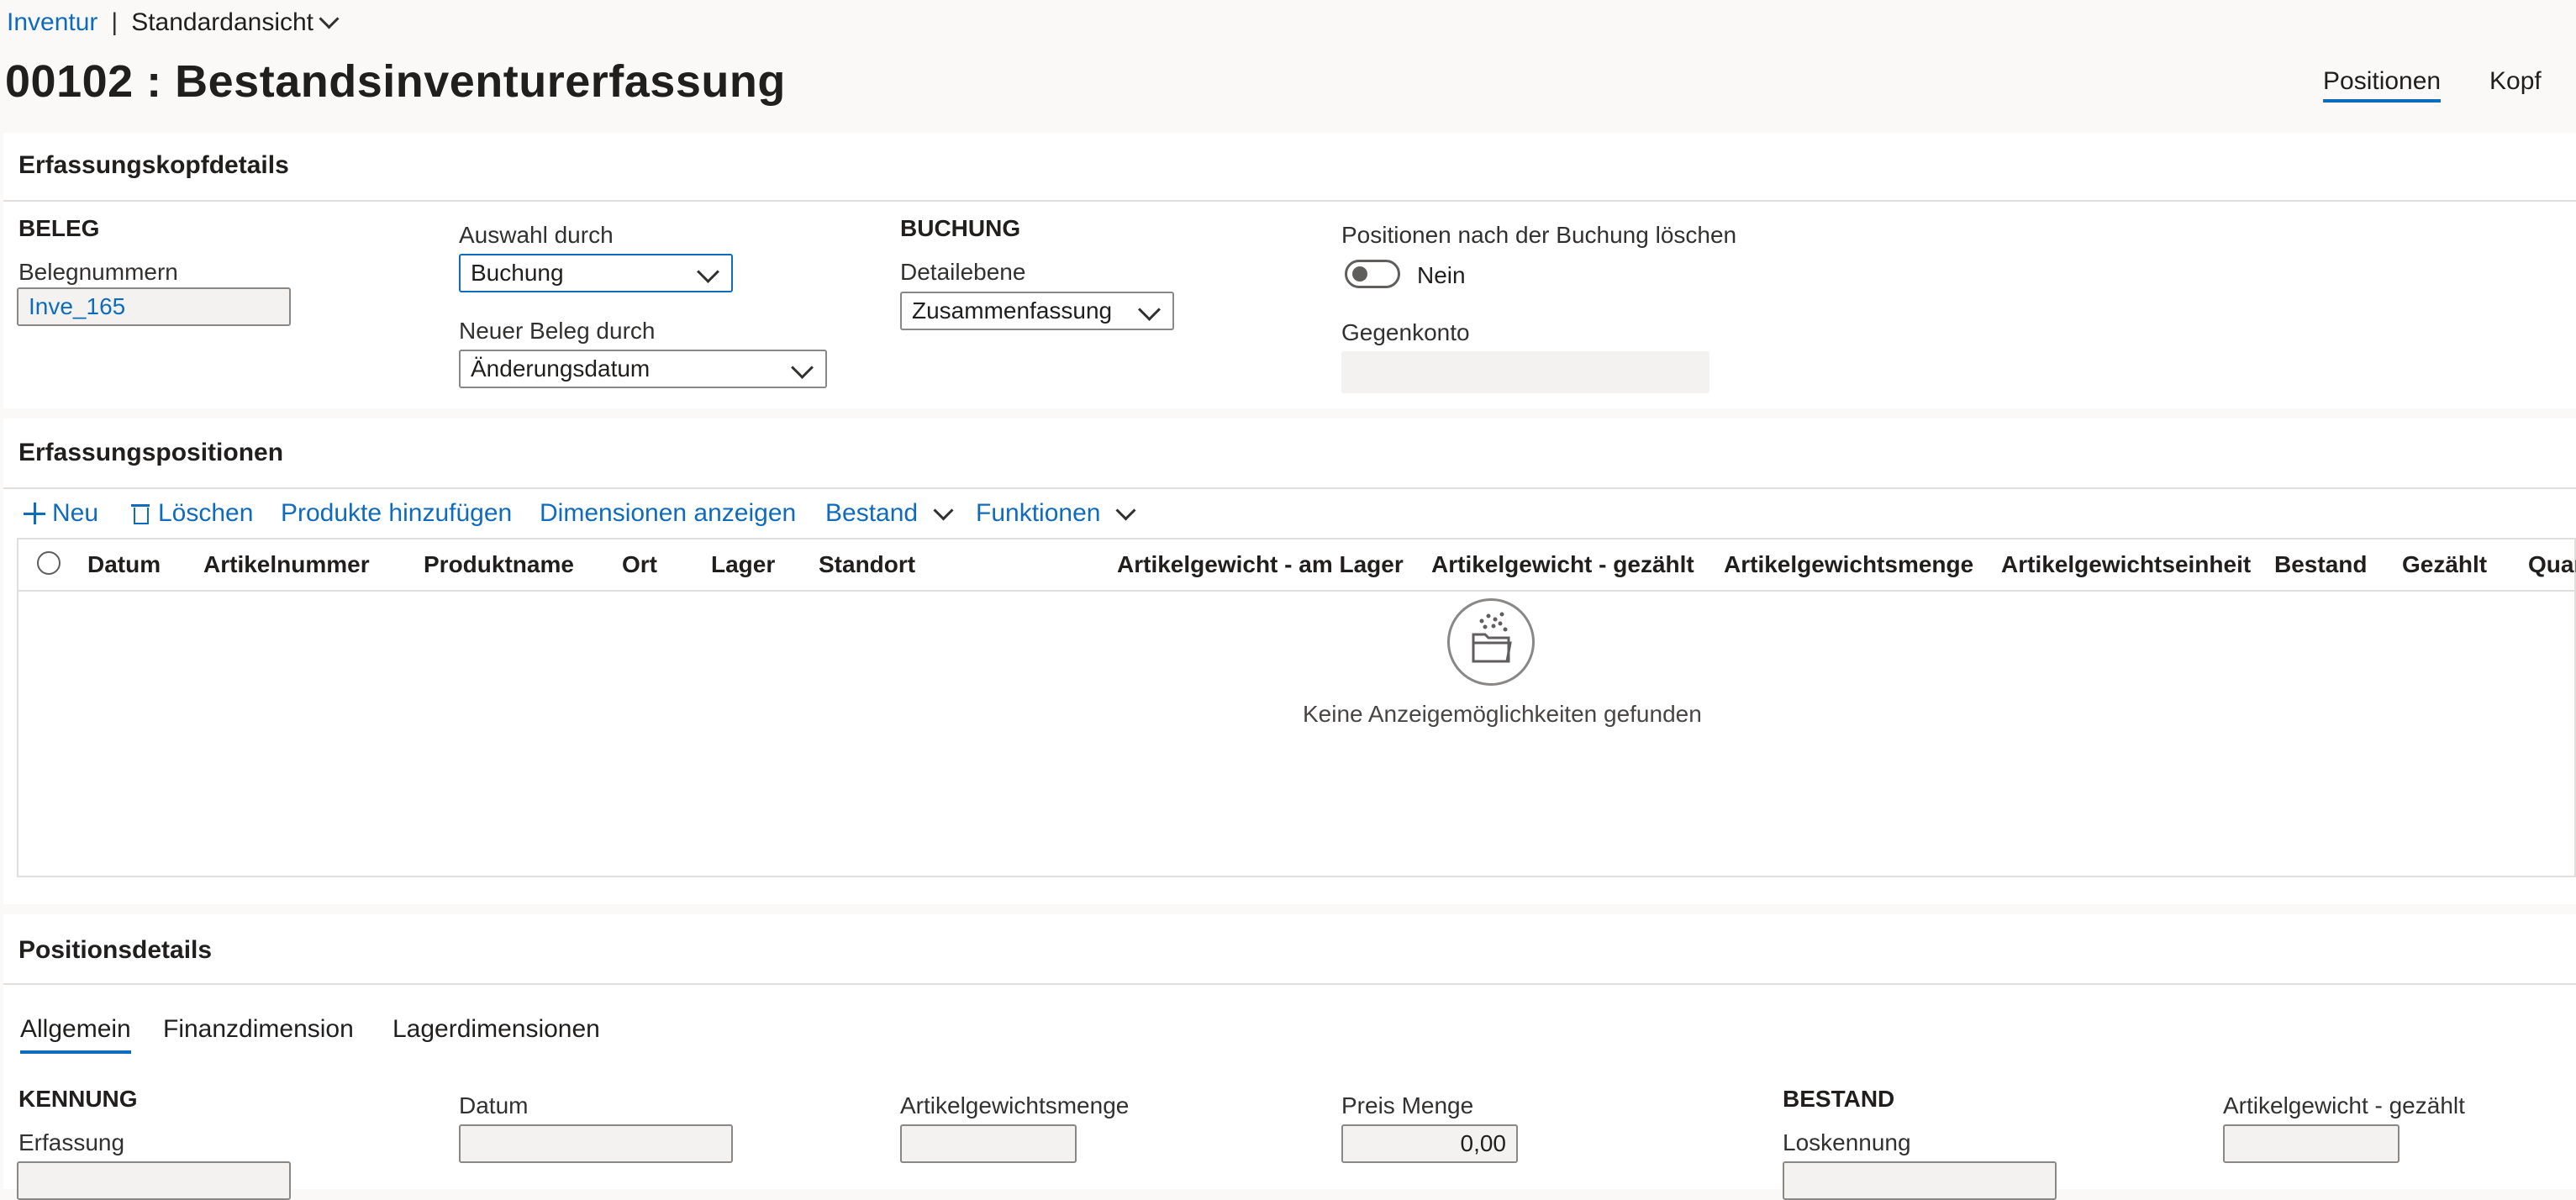 The width and height of the screenshot is (2576, 1200). Describe the element at coordinates (34, 513) in the screenshot. I see `plus-icon` at that location.